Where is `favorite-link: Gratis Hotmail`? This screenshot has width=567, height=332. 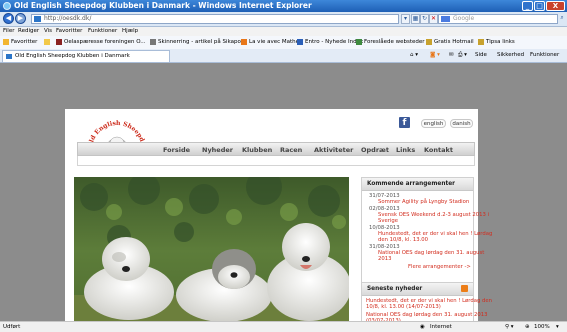
favorite-link: Gratis Hotmail is located at coordinates (450, 42).